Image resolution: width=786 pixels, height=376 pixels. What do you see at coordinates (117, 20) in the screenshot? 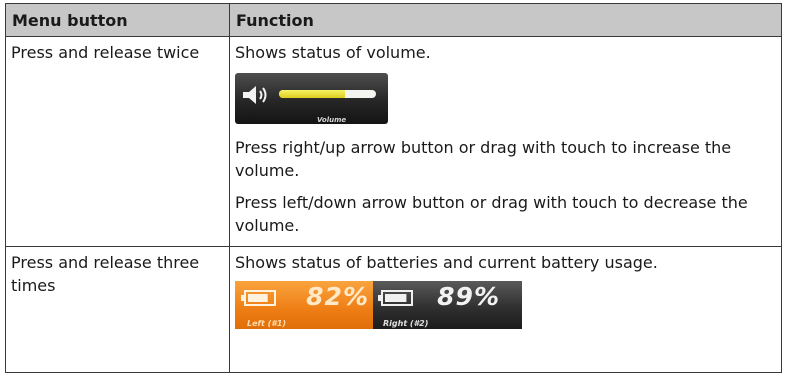
I see `header-menu-button: Menu button` at bounding box center [117, 20].